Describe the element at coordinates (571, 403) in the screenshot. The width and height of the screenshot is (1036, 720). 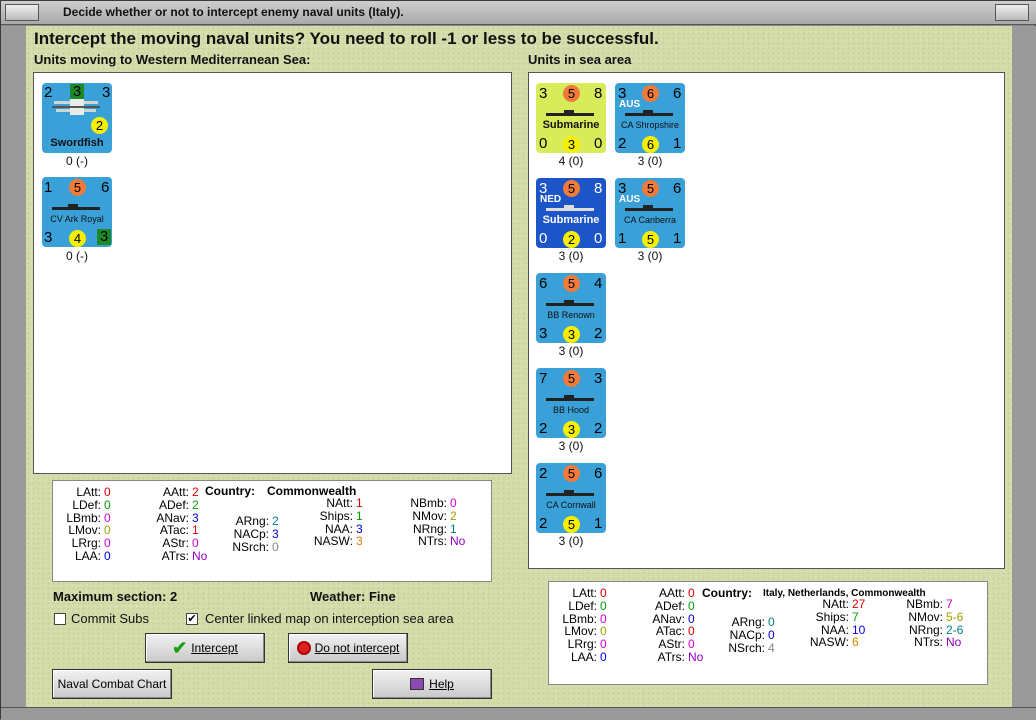
I see `unit-counter-bb-hood: 7 5 3 BB Hood 2 3 2` at that location.